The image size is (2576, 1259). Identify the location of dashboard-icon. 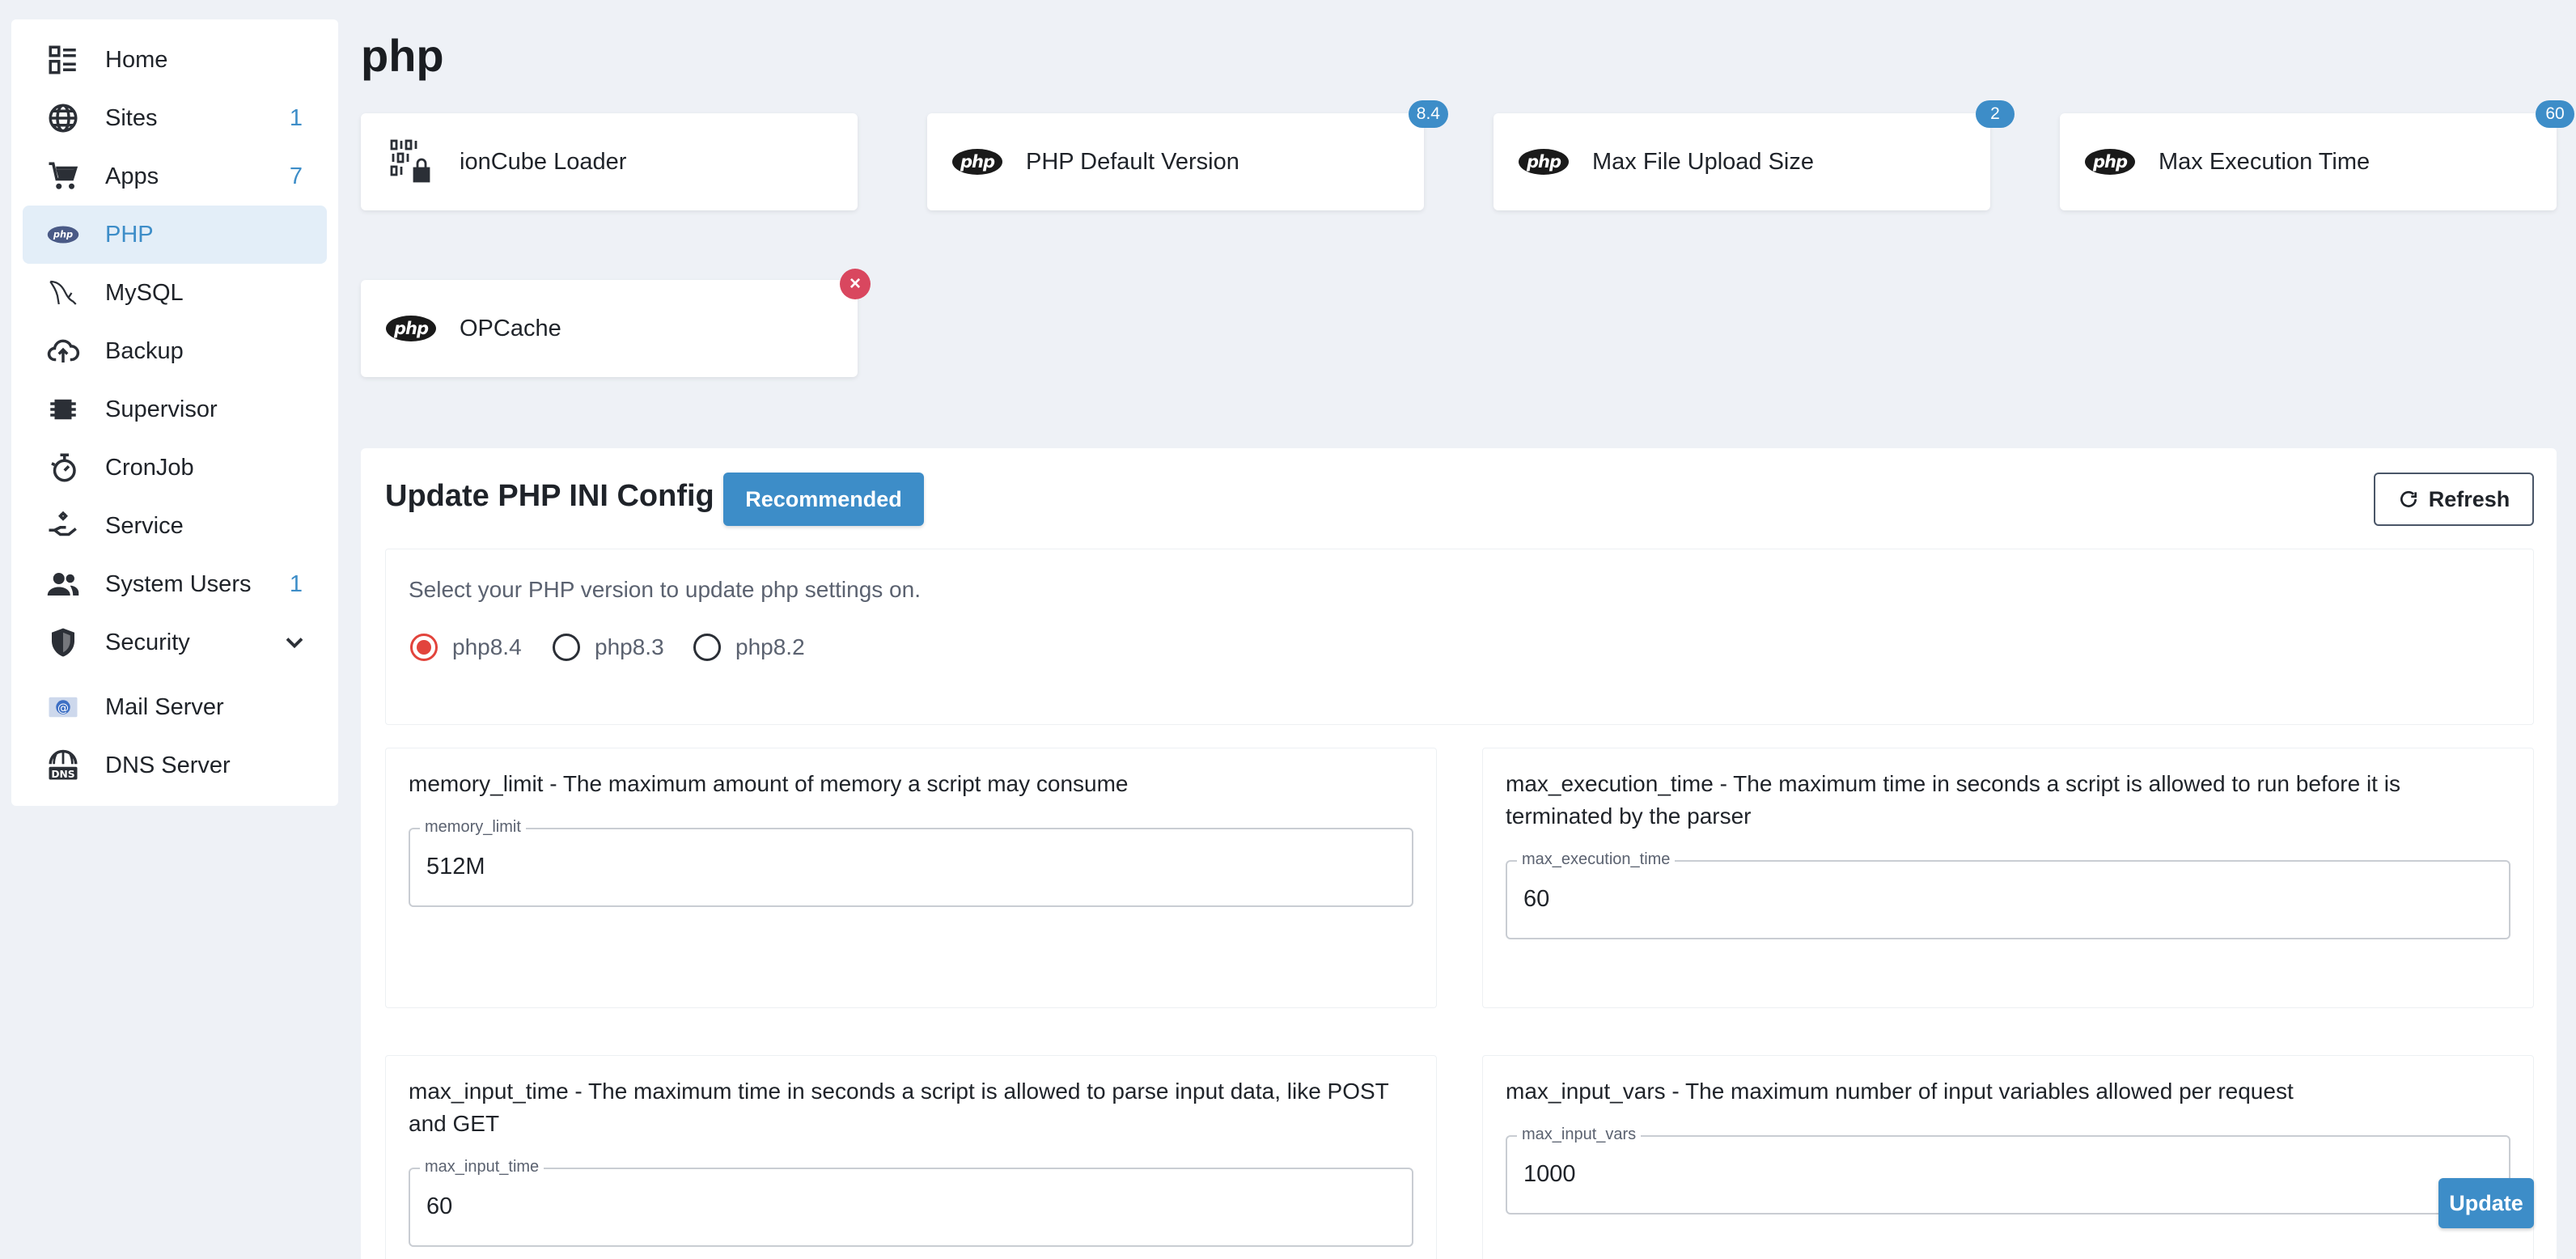
(63, 60).